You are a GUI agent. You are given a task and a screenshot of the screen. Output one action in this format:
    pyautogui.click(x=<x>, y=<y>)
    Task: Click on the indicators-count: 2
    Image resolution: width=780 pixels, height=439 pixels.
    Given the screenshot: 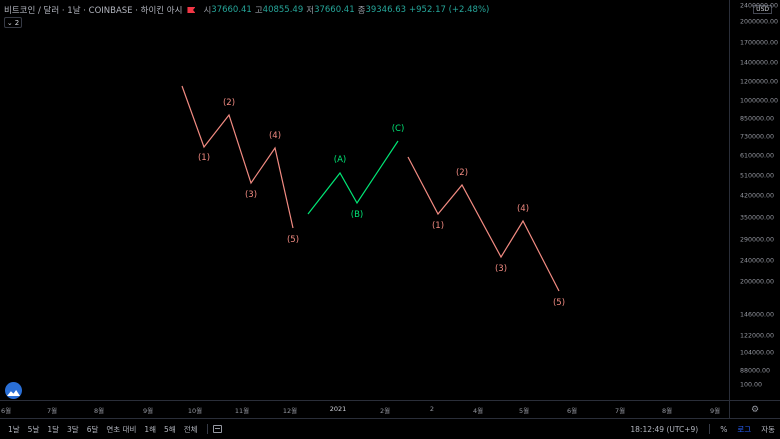 What is the action you would take?
    pyautogui.click(x=17, y=22)
    